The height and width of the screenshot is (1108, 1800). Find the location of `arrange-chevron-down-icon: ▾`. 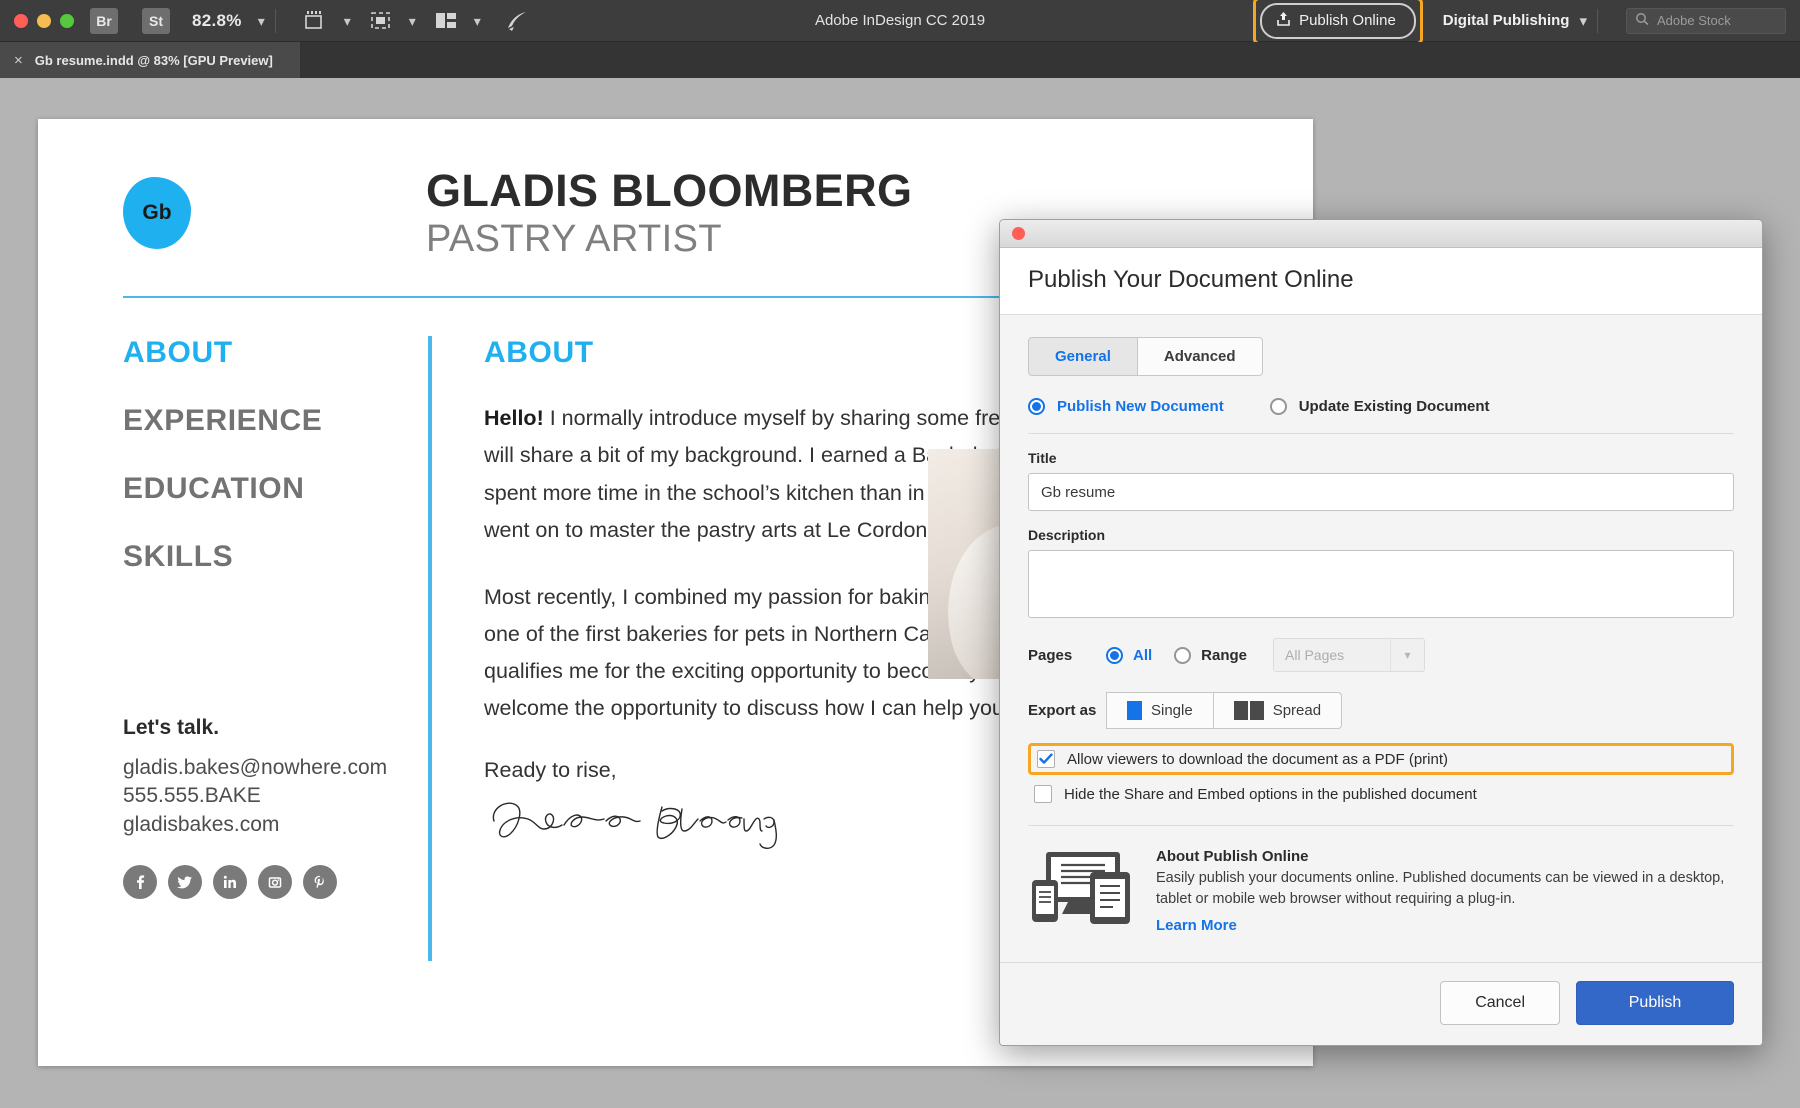

arrange-chevron-down-icon: ▾ is located at coordinates (477, 21).